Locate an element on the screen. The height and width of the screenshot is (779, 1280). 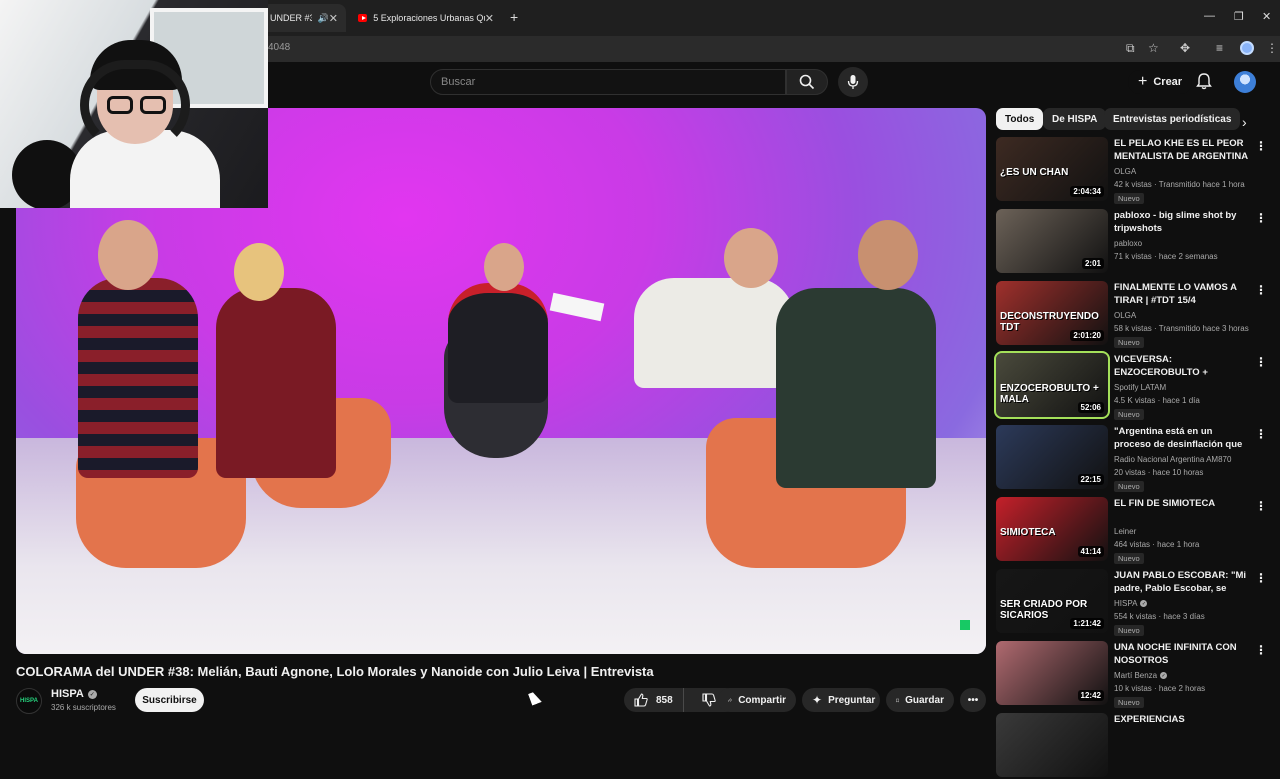
restore-icon: ❐ is located at coordinates (1239, 16).